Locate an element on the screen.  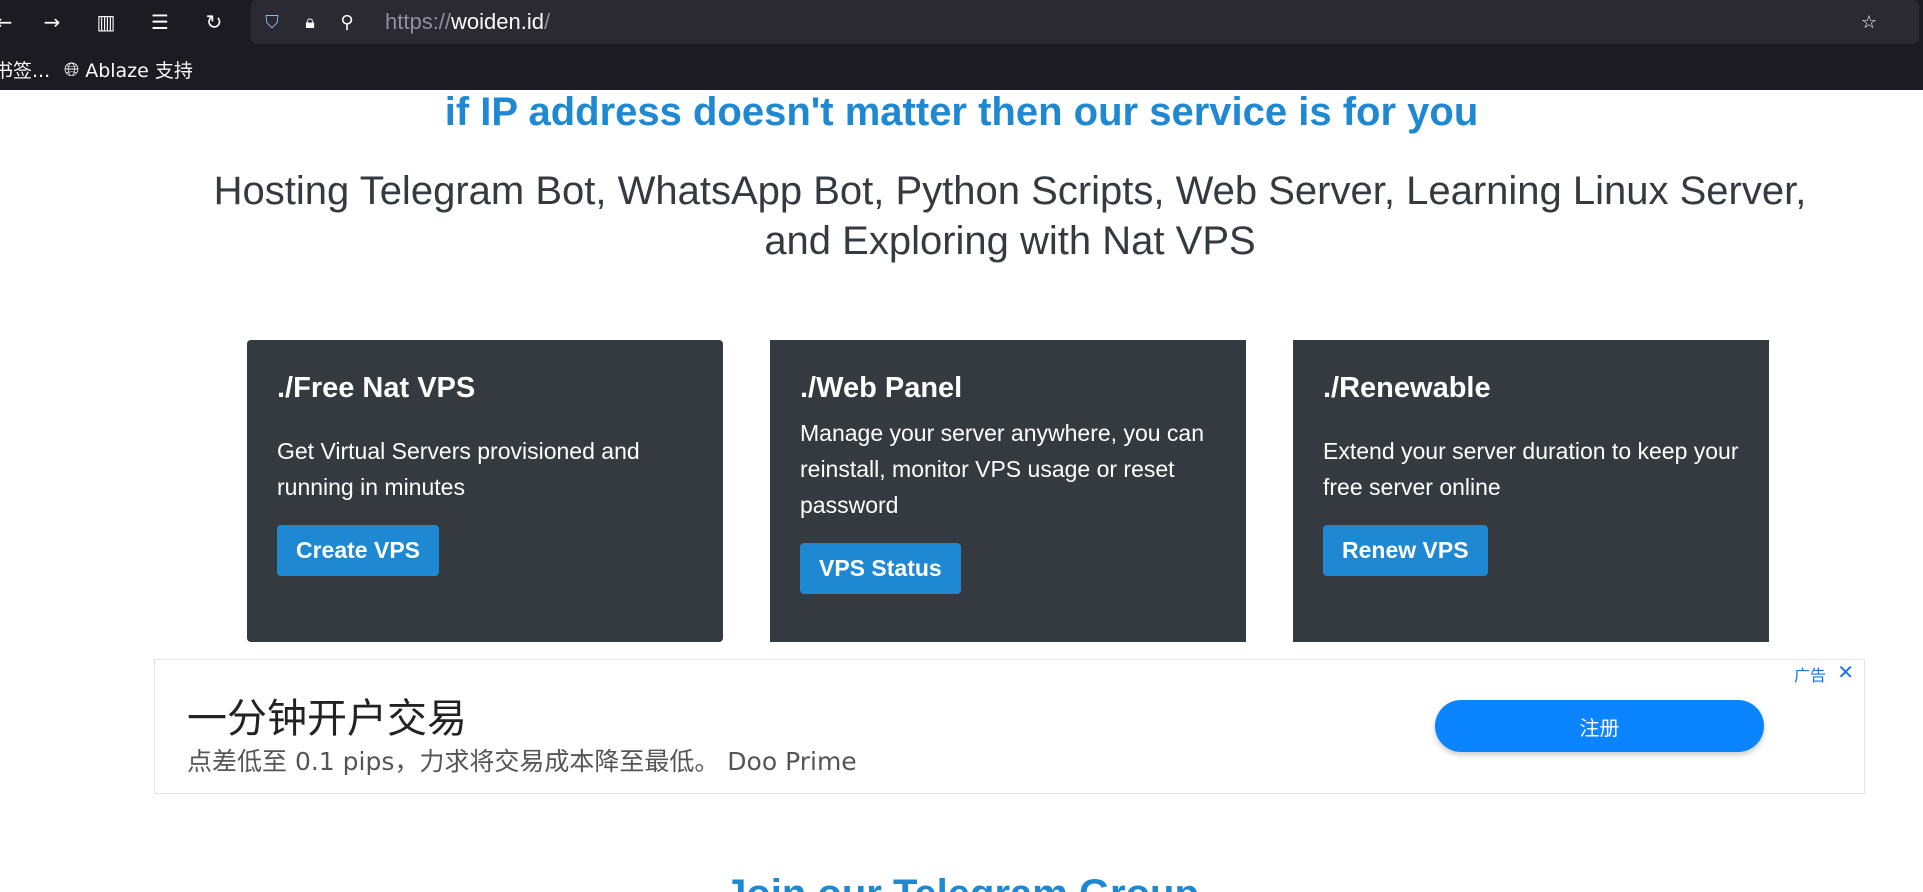
globe-icon: 🌐︎ is located at coordinates (72, 69).